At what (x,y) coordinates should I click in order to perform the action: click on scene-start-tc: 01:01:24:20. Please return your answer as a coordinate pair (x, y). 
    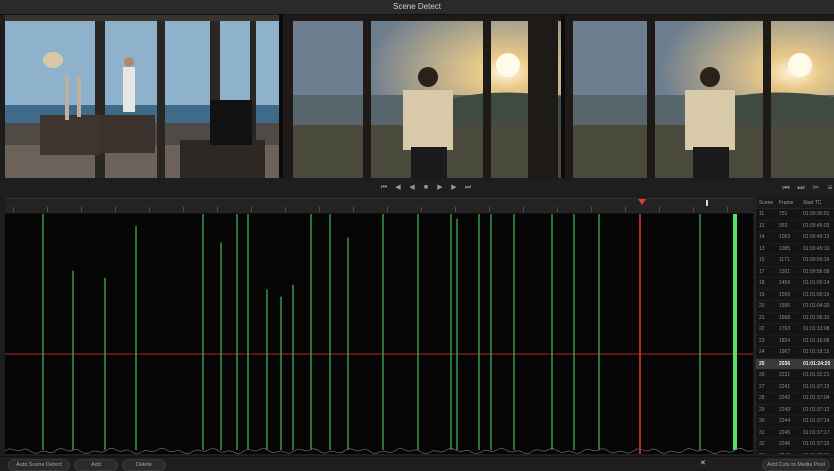
    Looking at the image, I should click on (817, 363).